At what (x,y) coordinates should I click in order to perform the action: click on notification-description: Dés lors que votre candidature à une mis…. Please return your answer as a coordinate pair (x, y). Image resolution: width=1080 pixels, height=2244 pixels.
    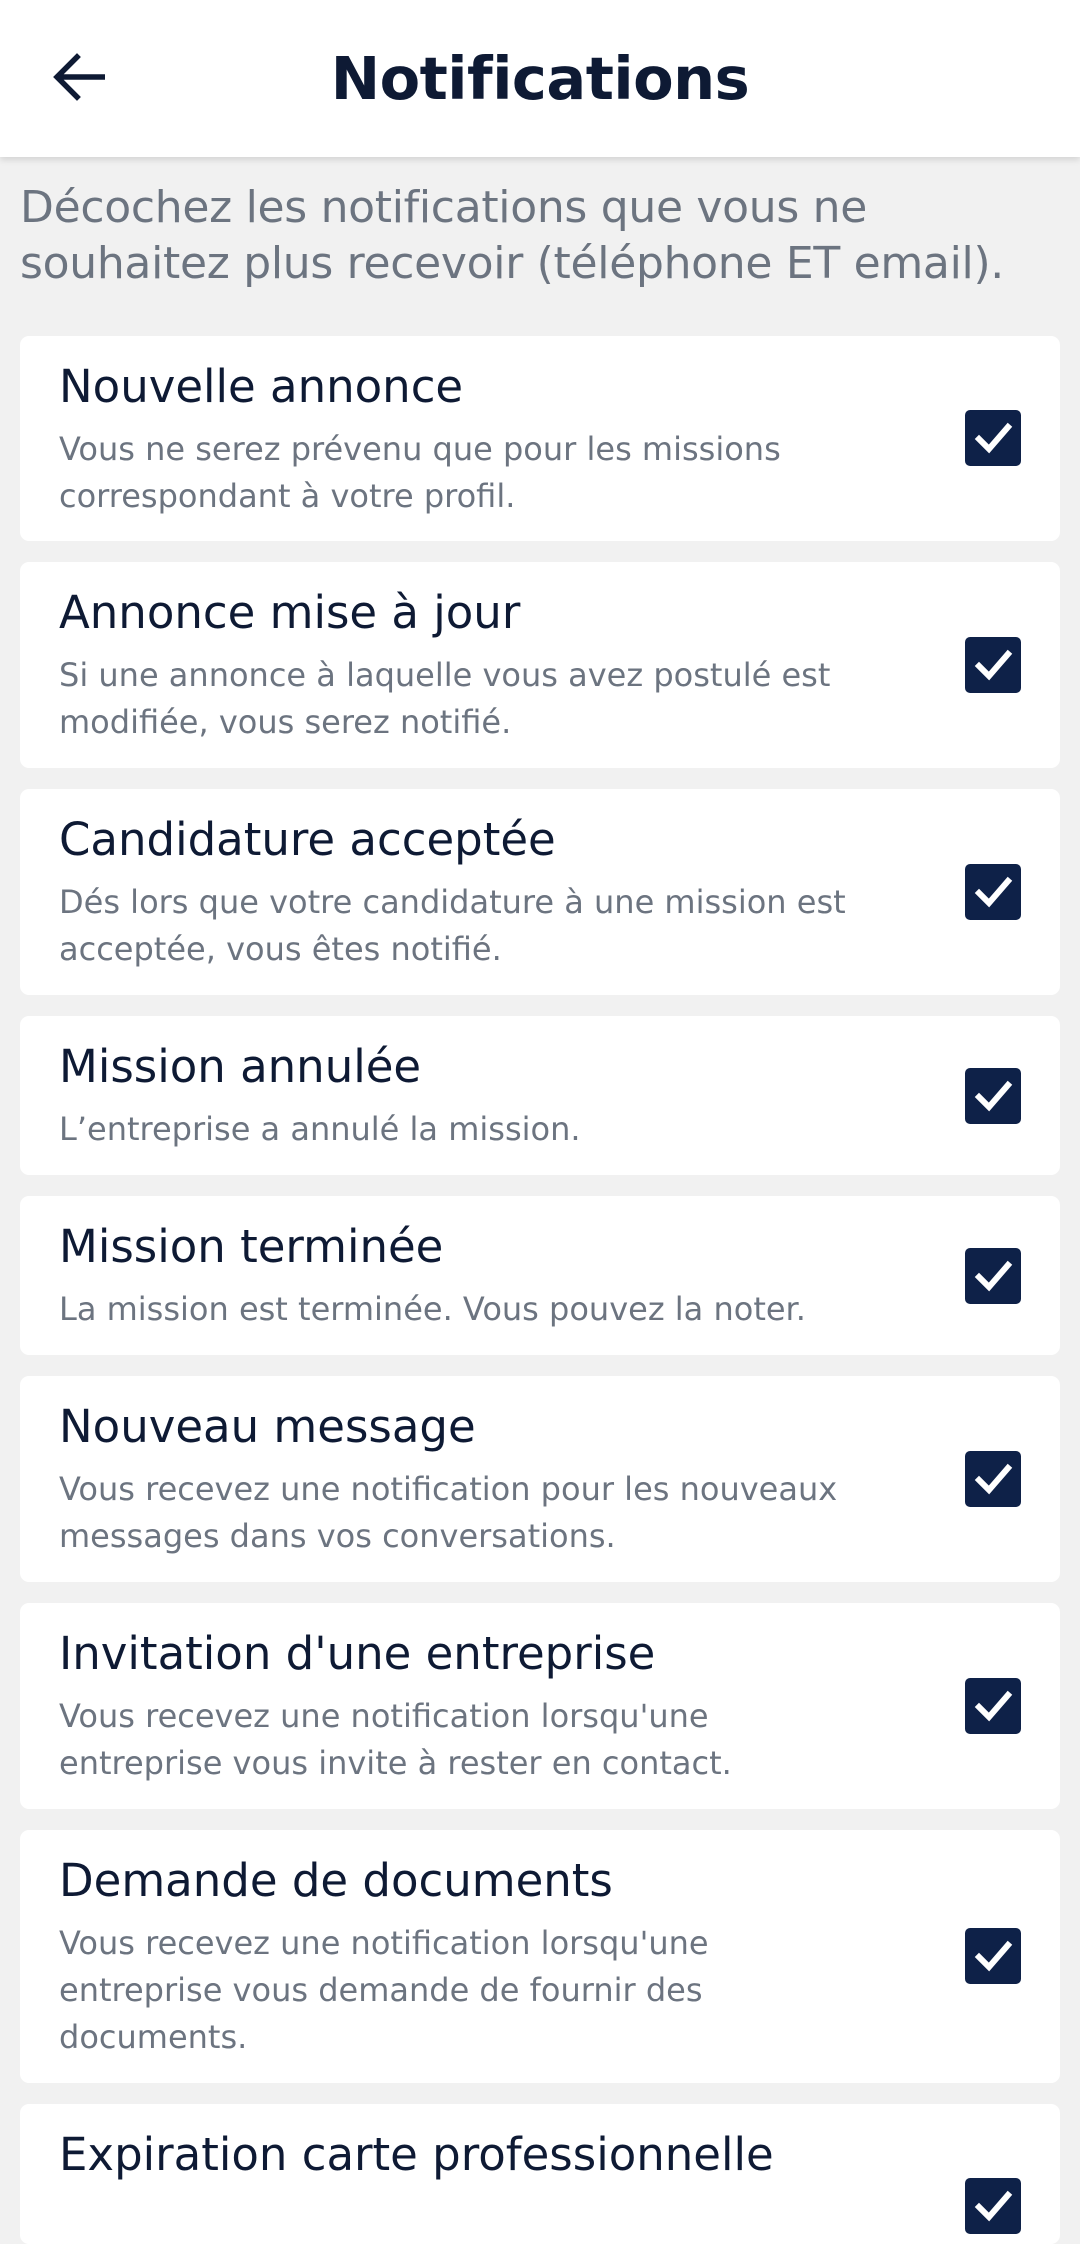
    Looking at the image, I should click on (452, 925).